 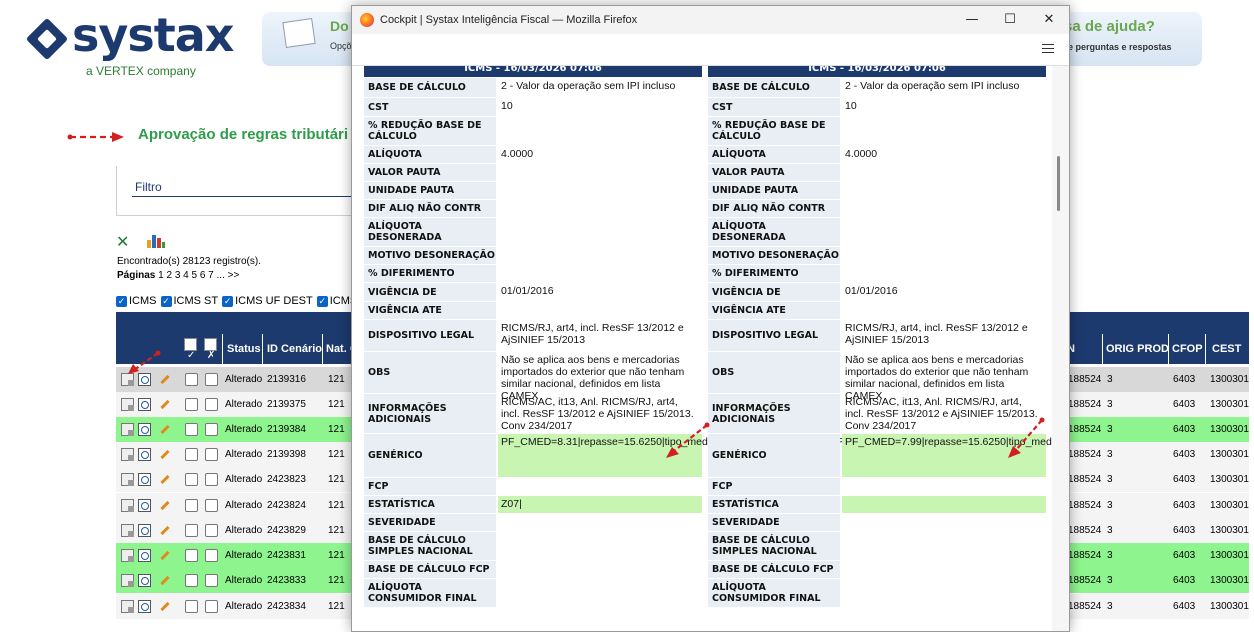 What do you see at coordinates (129, 43) in the screenshot?
I see `systax-logo: systax a VERTEX company` at bounding box center [129, 43].